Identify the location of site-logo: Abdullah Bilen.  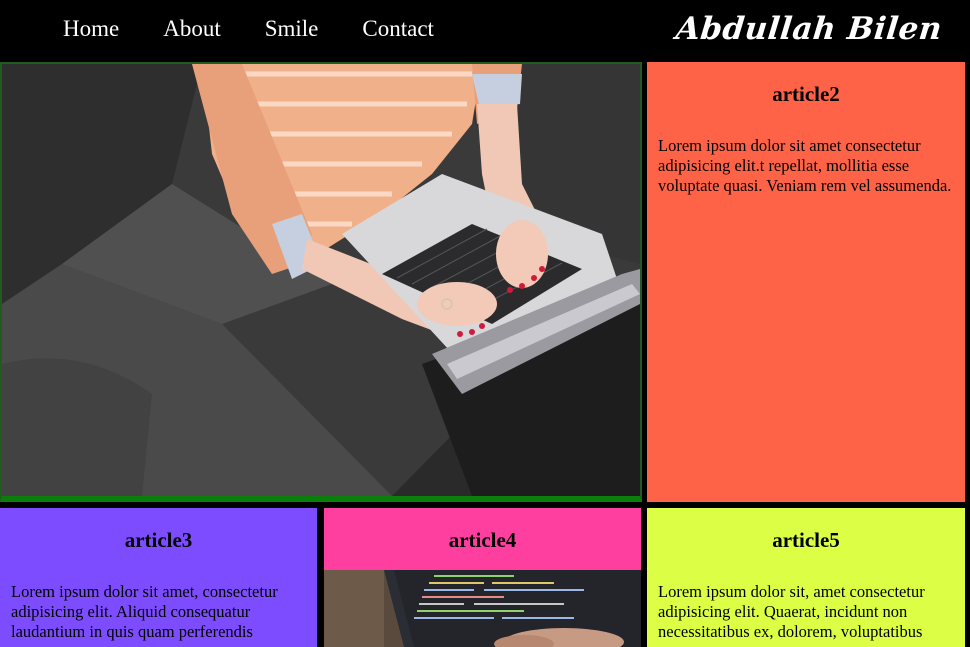
(809, 29).